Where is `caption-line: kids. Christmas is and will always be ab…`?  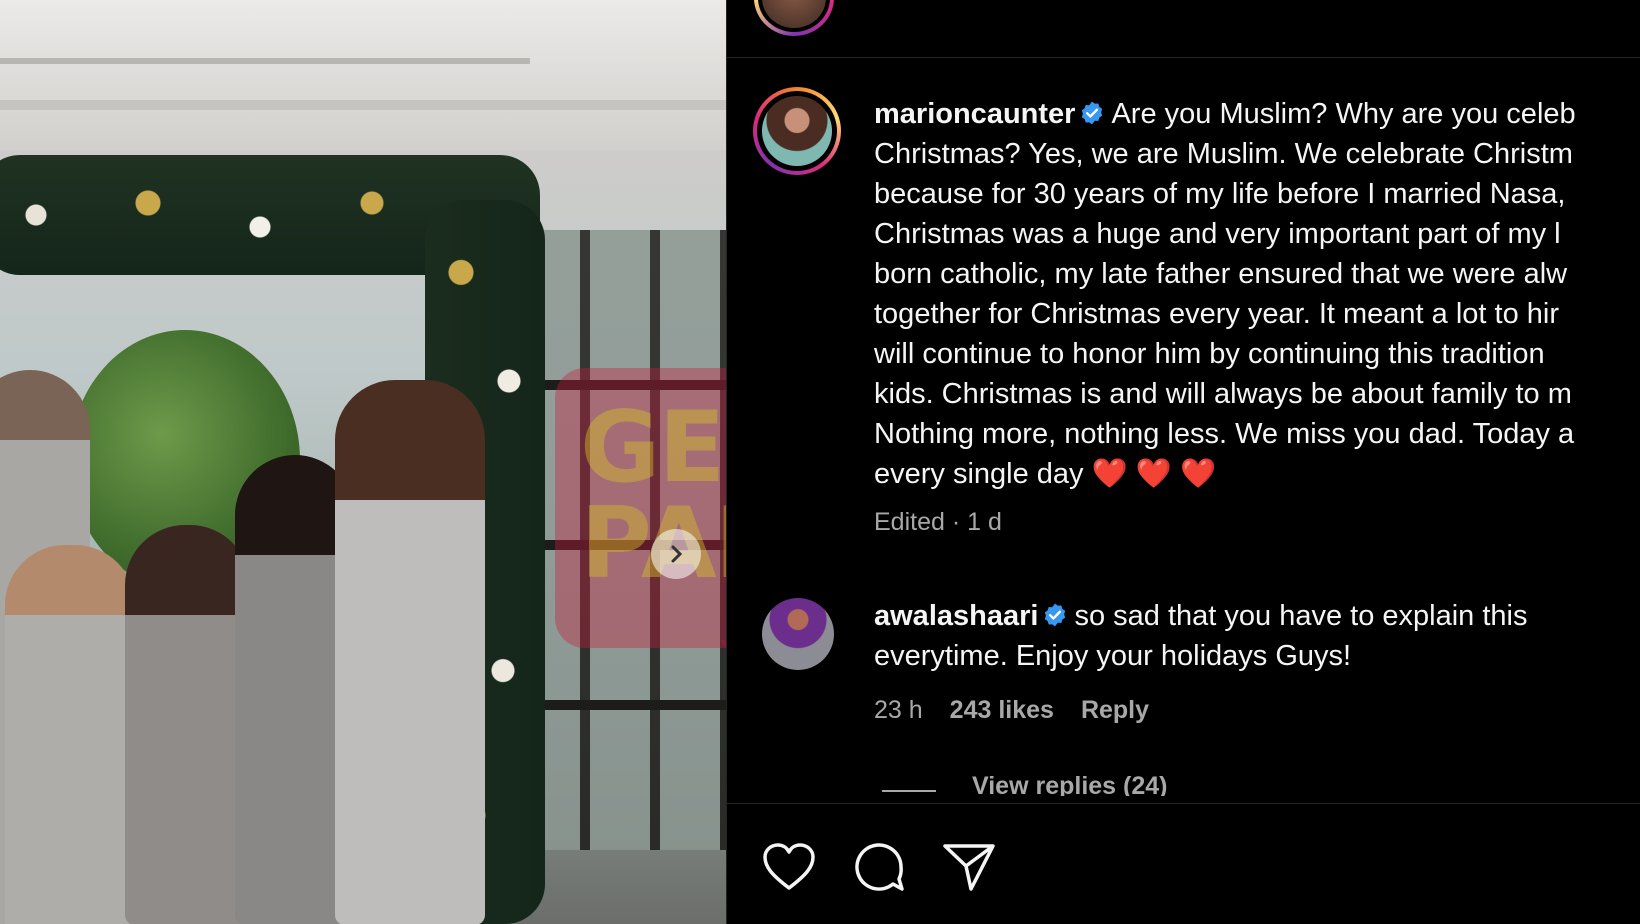
caption-line: kids. Christmas is and will always be ab… is located at coordinates (1223, 394).